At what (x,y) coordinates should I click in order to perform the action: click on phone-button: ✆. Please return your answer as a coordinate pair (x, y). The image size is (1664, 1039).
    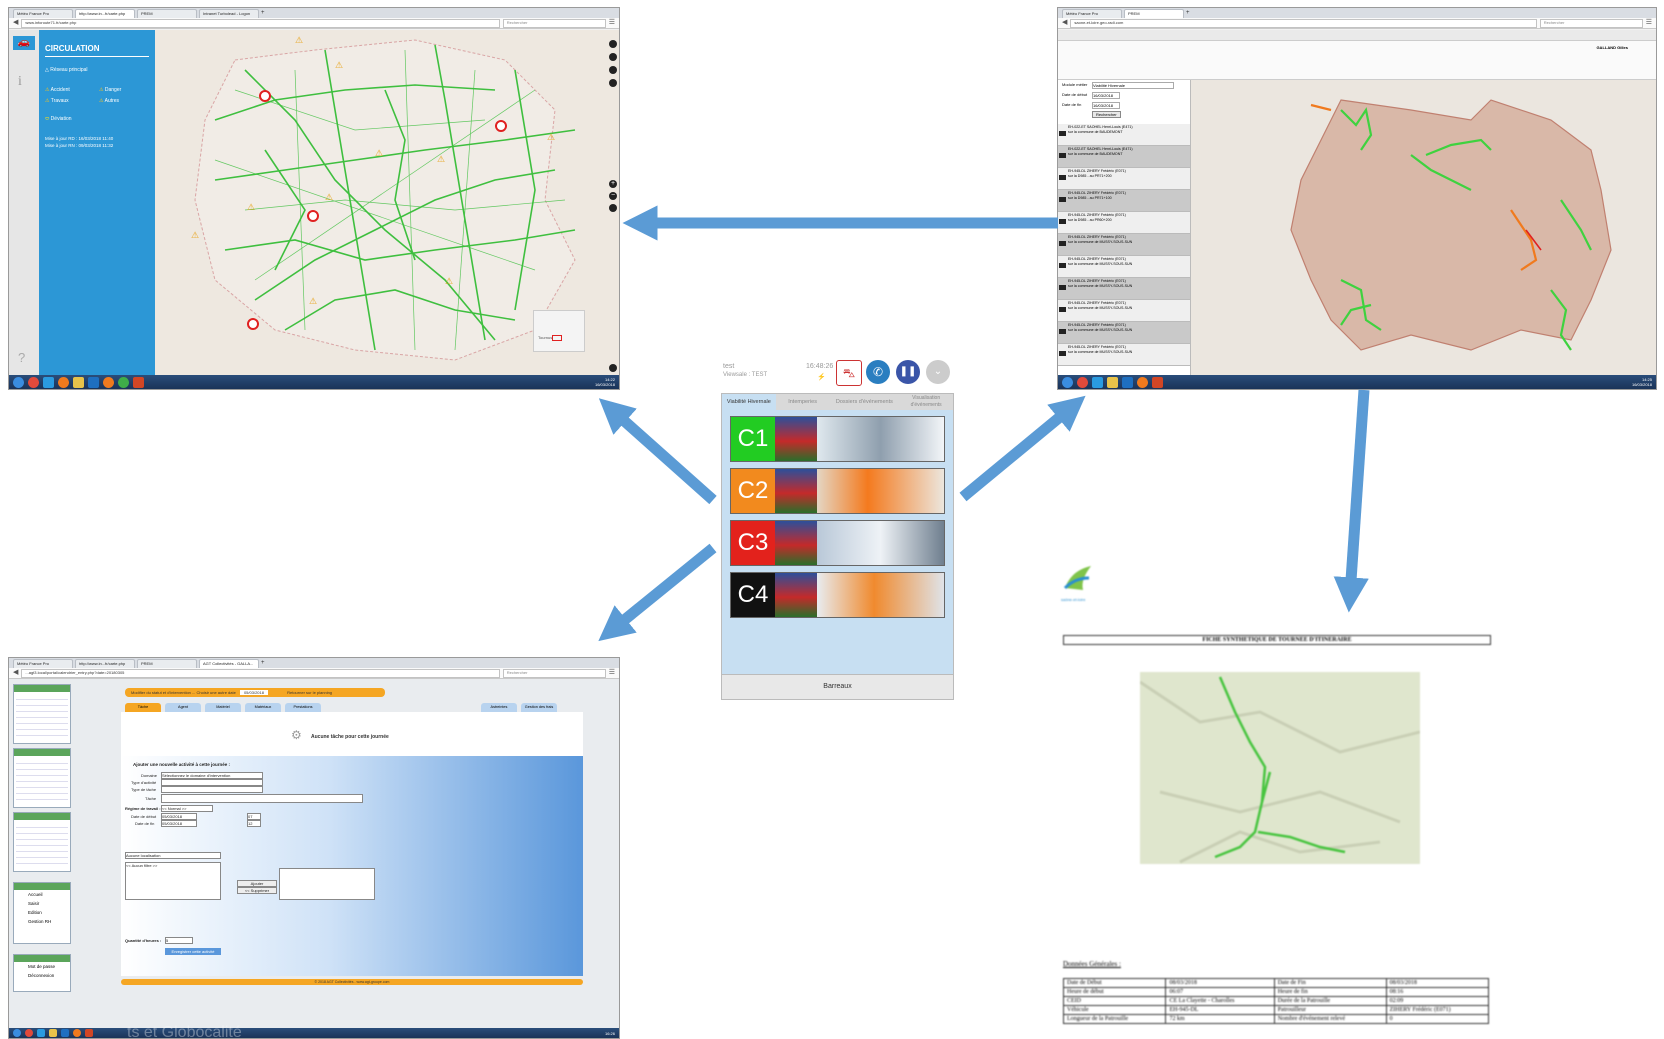
    Looking at the image, I should click on (878, 372).